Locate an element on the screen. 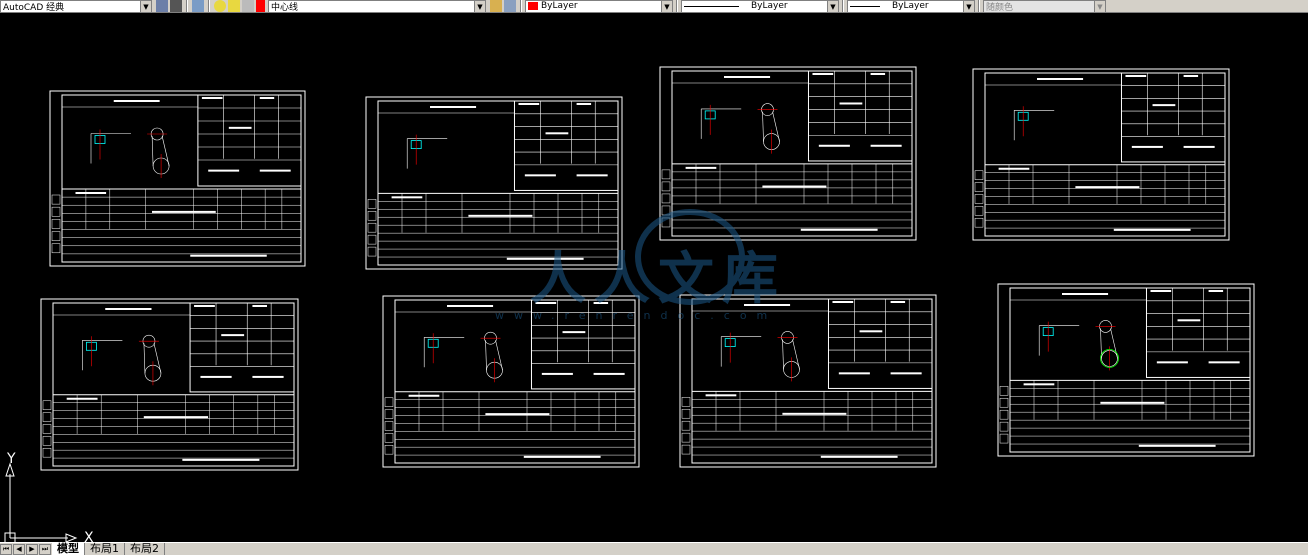 This screenshot has height=555, width=1308. tab-layout1: 布局1 is located at coordinates (105, 549).